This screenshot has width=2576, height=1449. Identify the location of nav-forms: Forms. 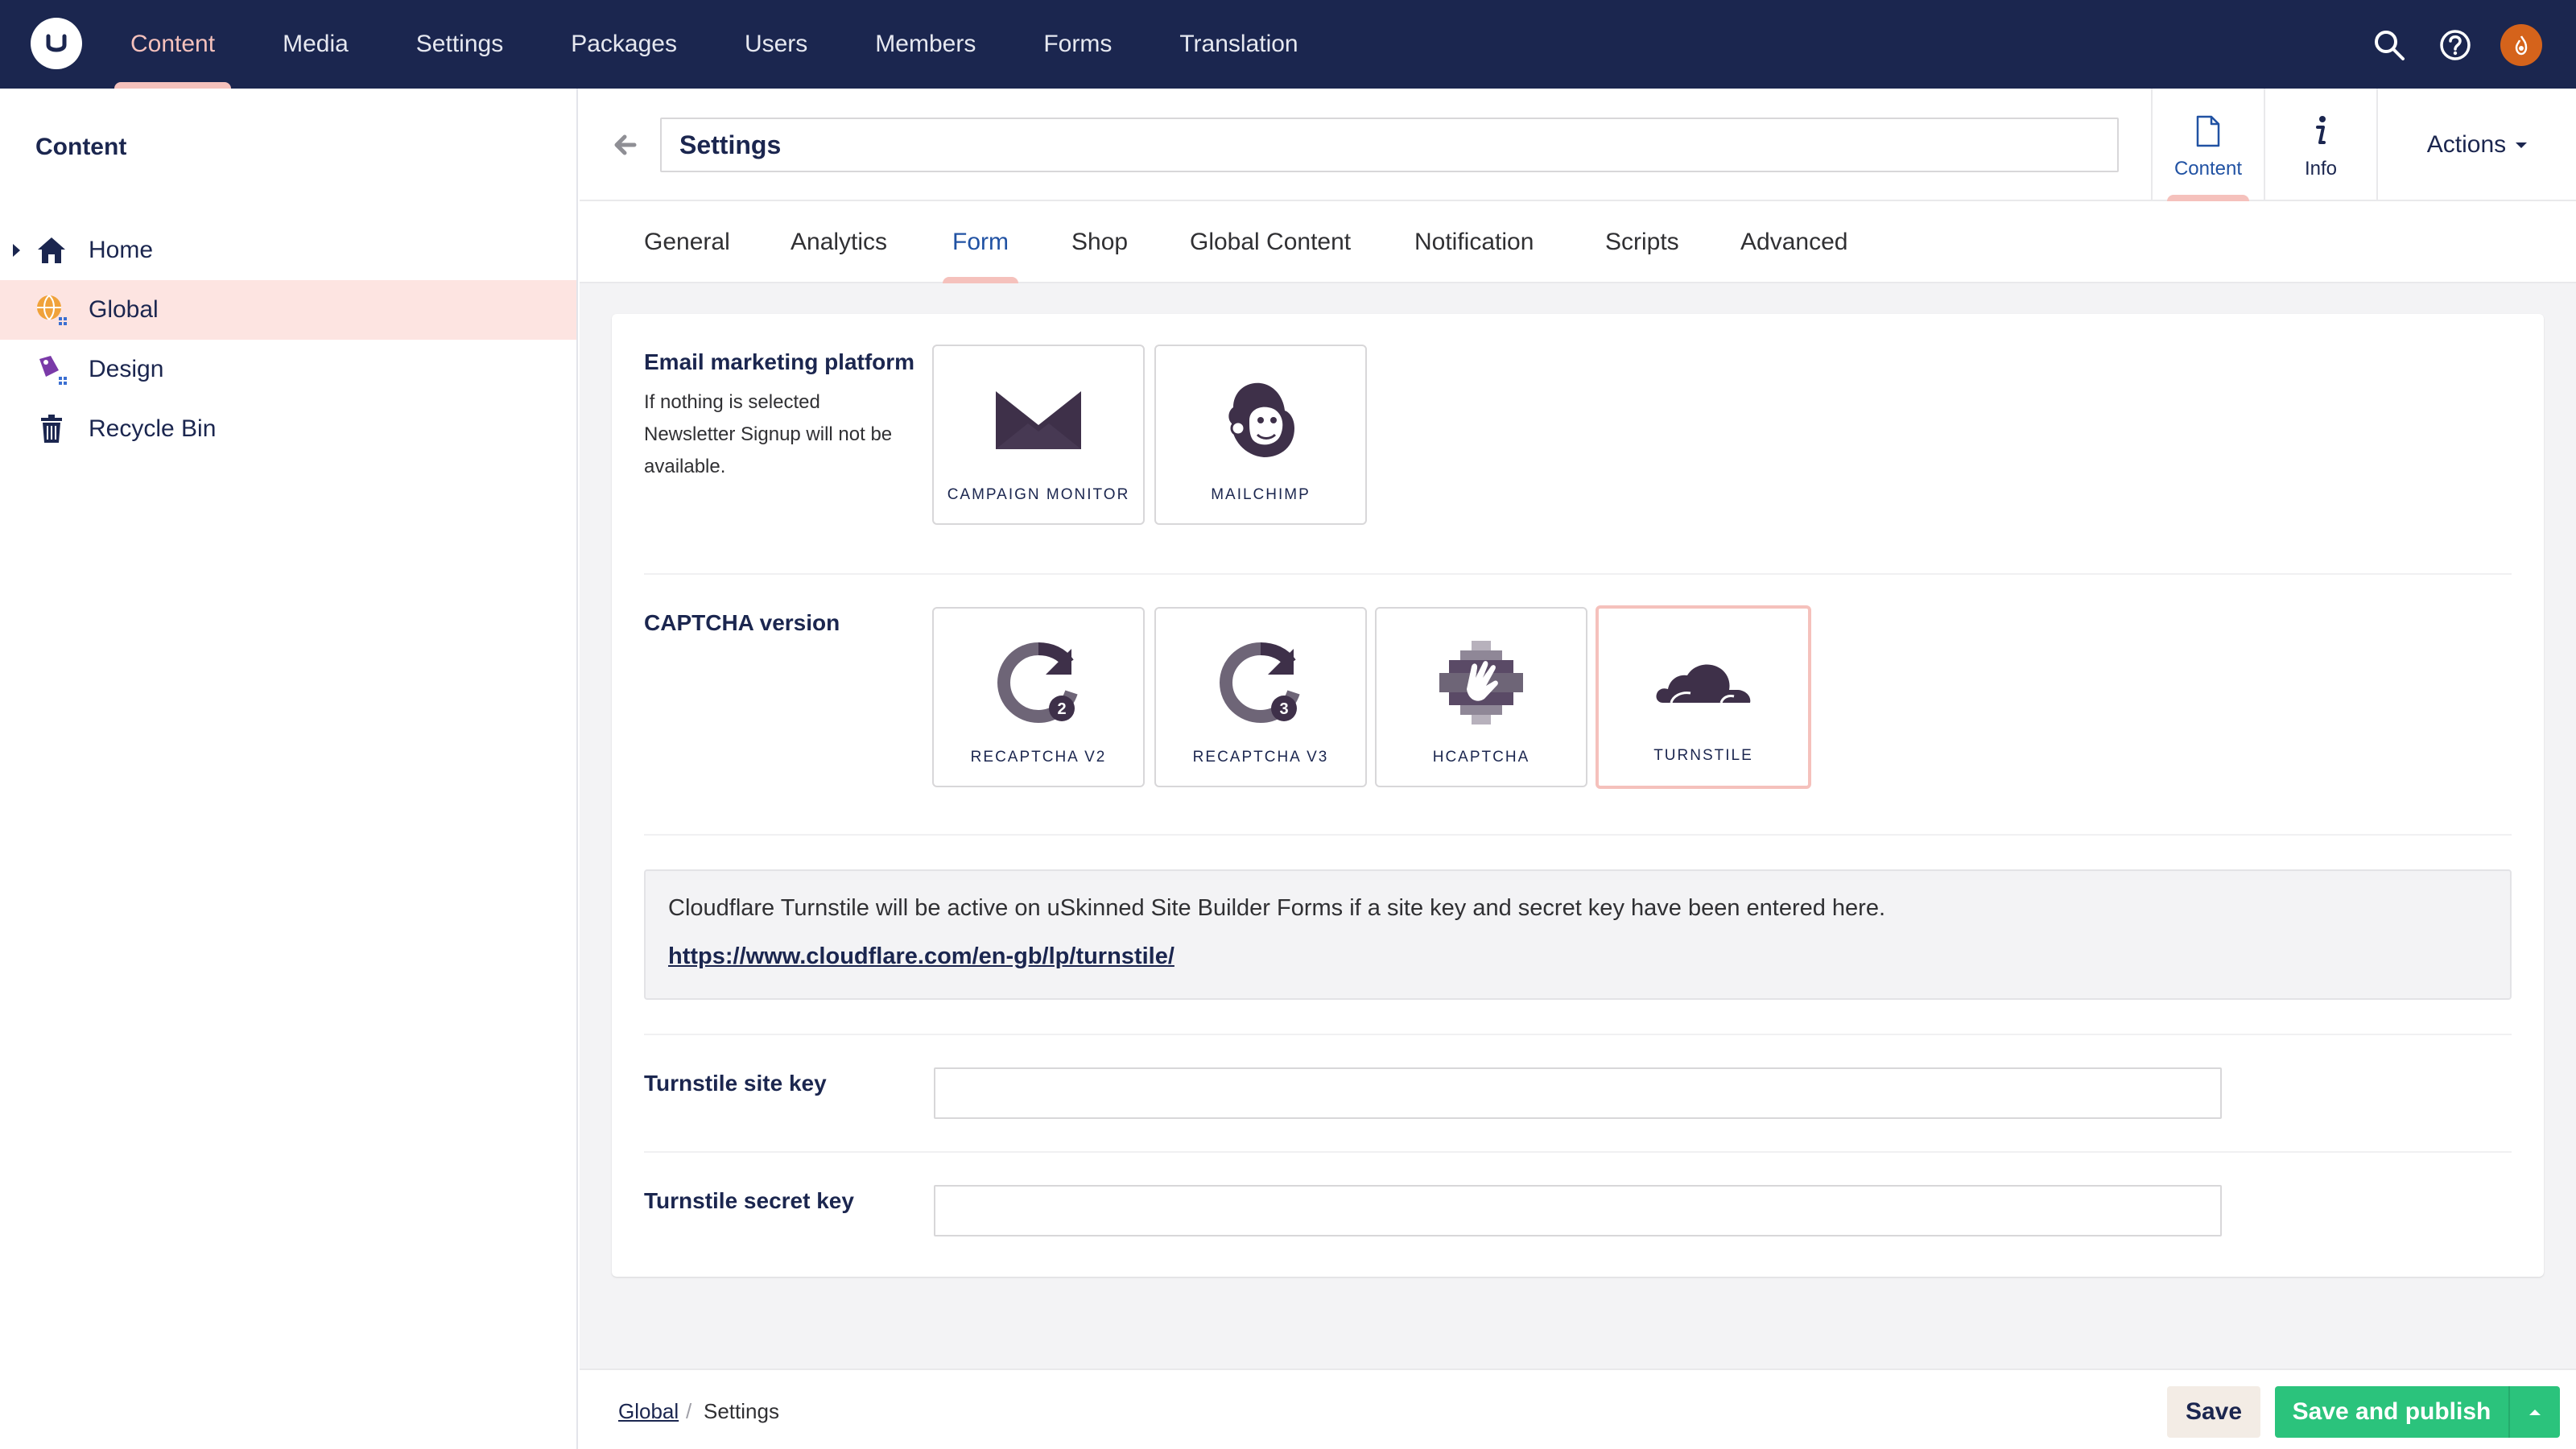
(1077, 44).